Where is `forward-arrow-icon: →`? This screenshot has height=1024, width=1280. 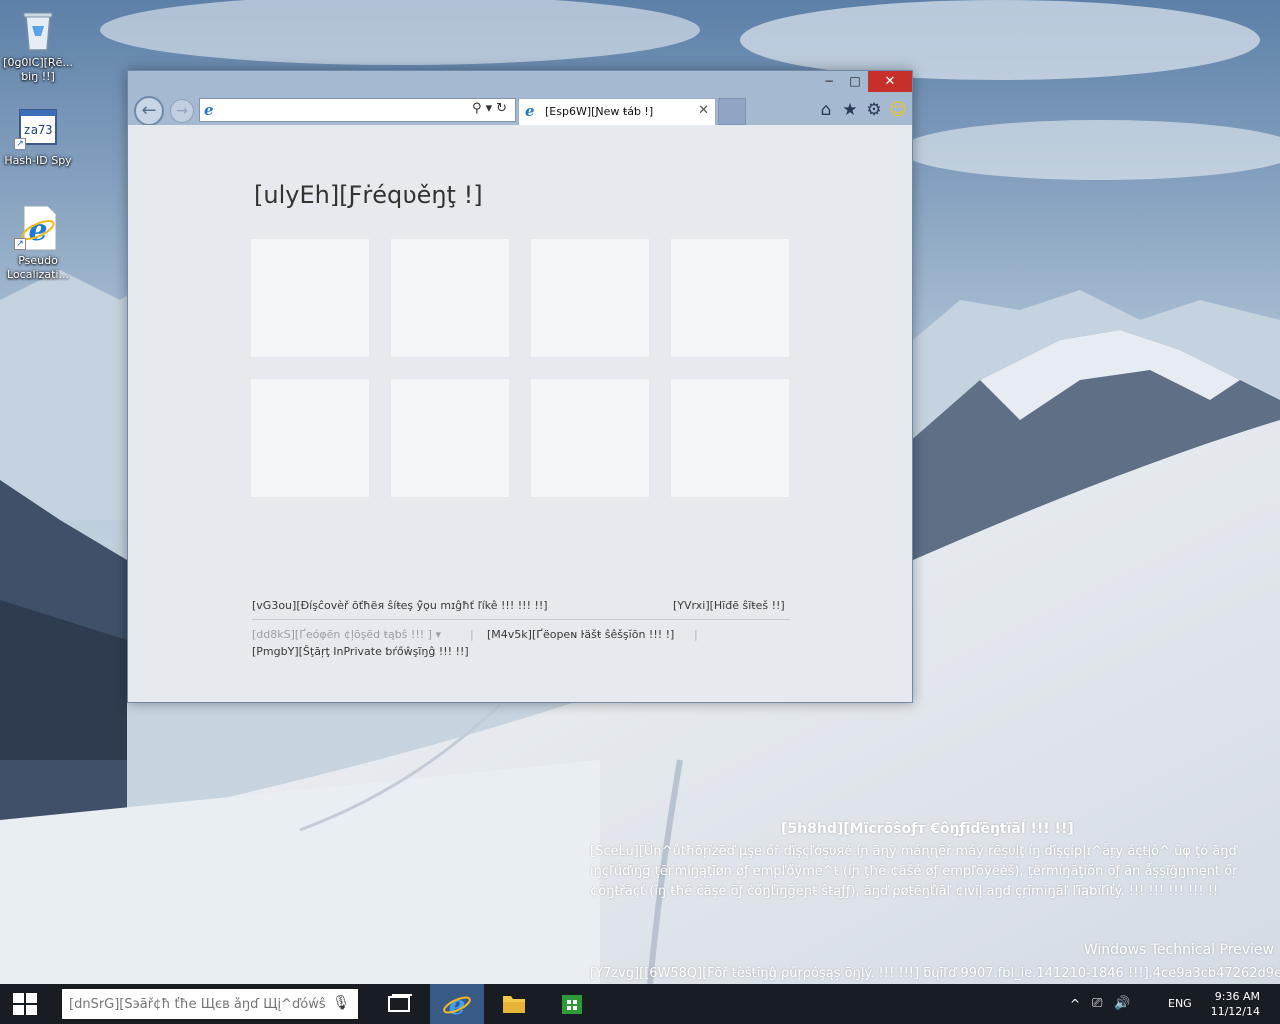
forward-arrow-icon: → is located at coordinates (182, 111).